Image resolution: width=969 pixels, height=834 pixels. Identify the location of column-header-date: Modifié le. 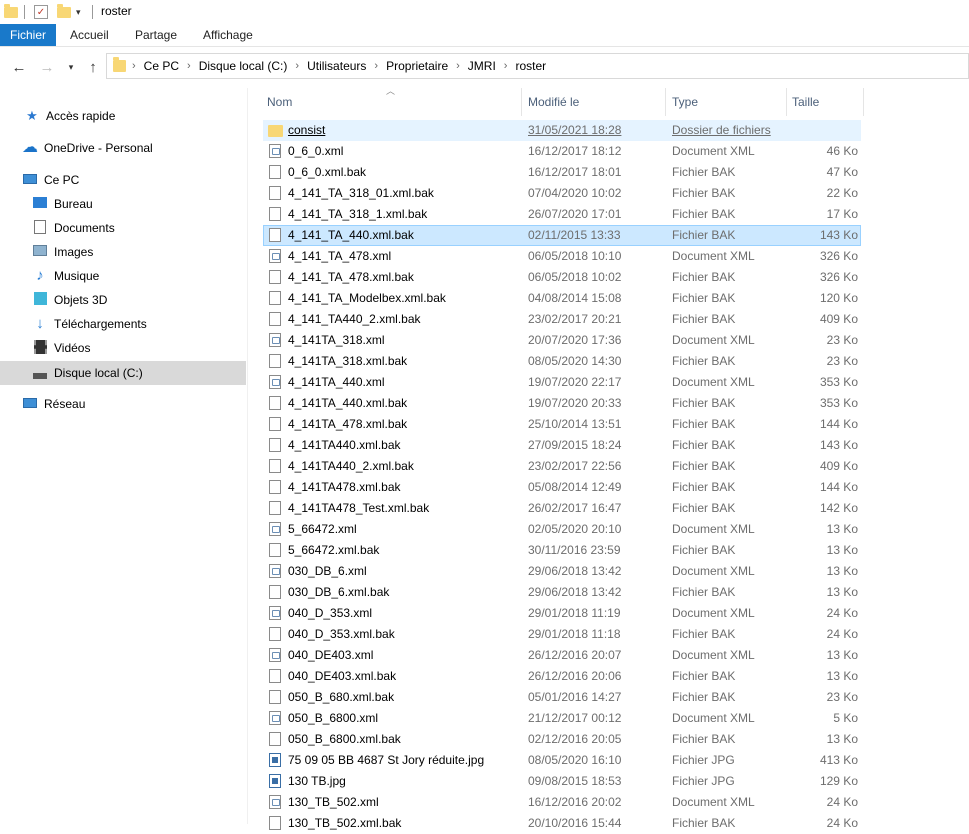
(594, 102).